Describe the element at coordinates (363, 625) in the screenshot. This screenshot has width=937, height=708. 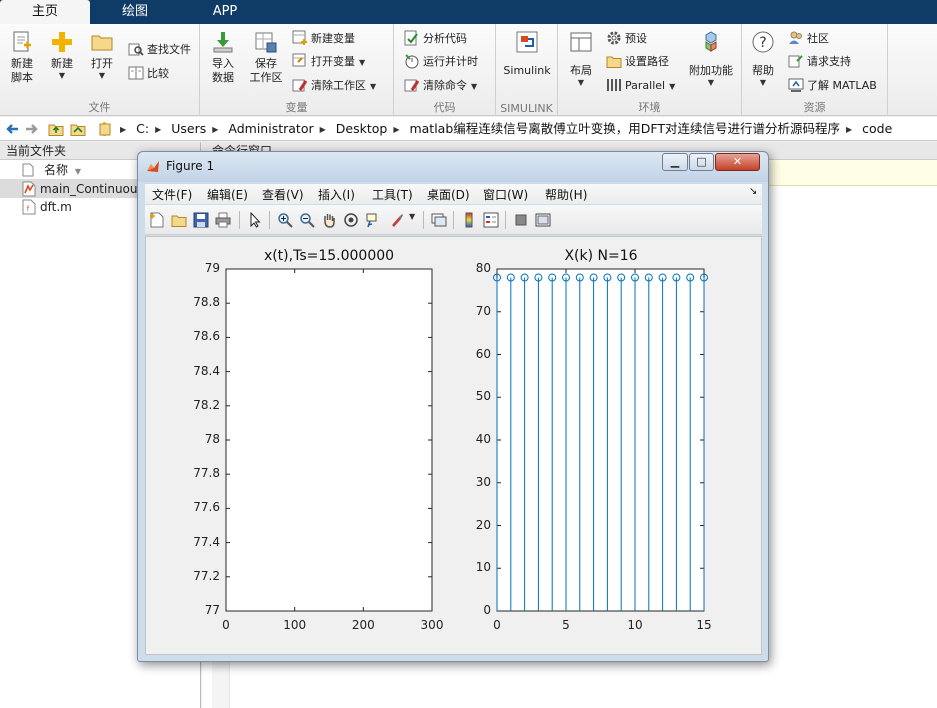
I see `x-tick-label: 200` at that location.